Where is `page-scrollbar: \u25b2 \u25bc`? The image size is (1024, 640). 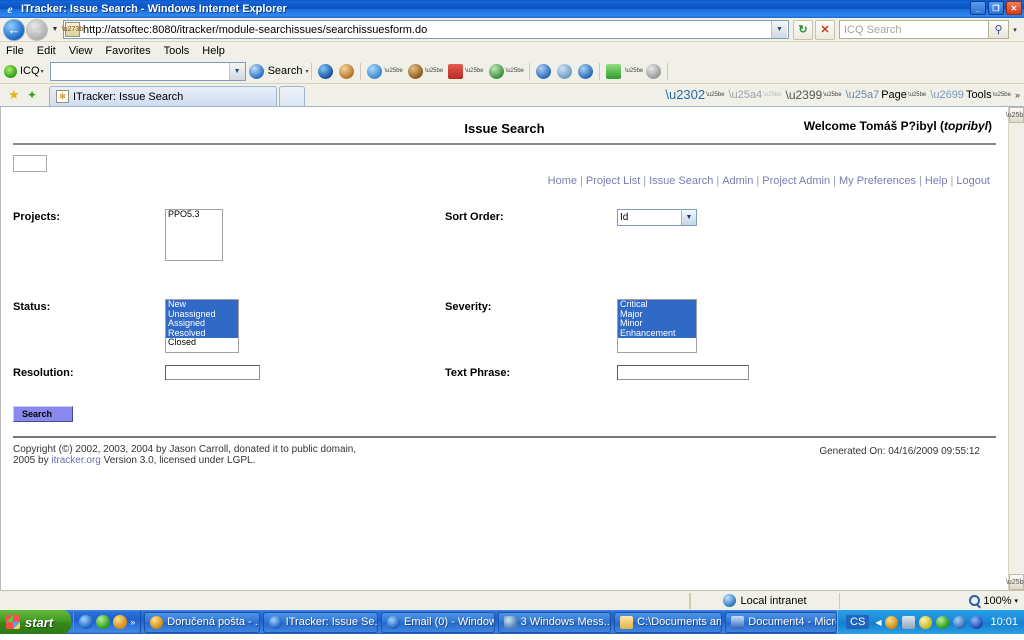
page-scrollbar: \u25b2 \u25bc is located at coordinates (1015, 348).